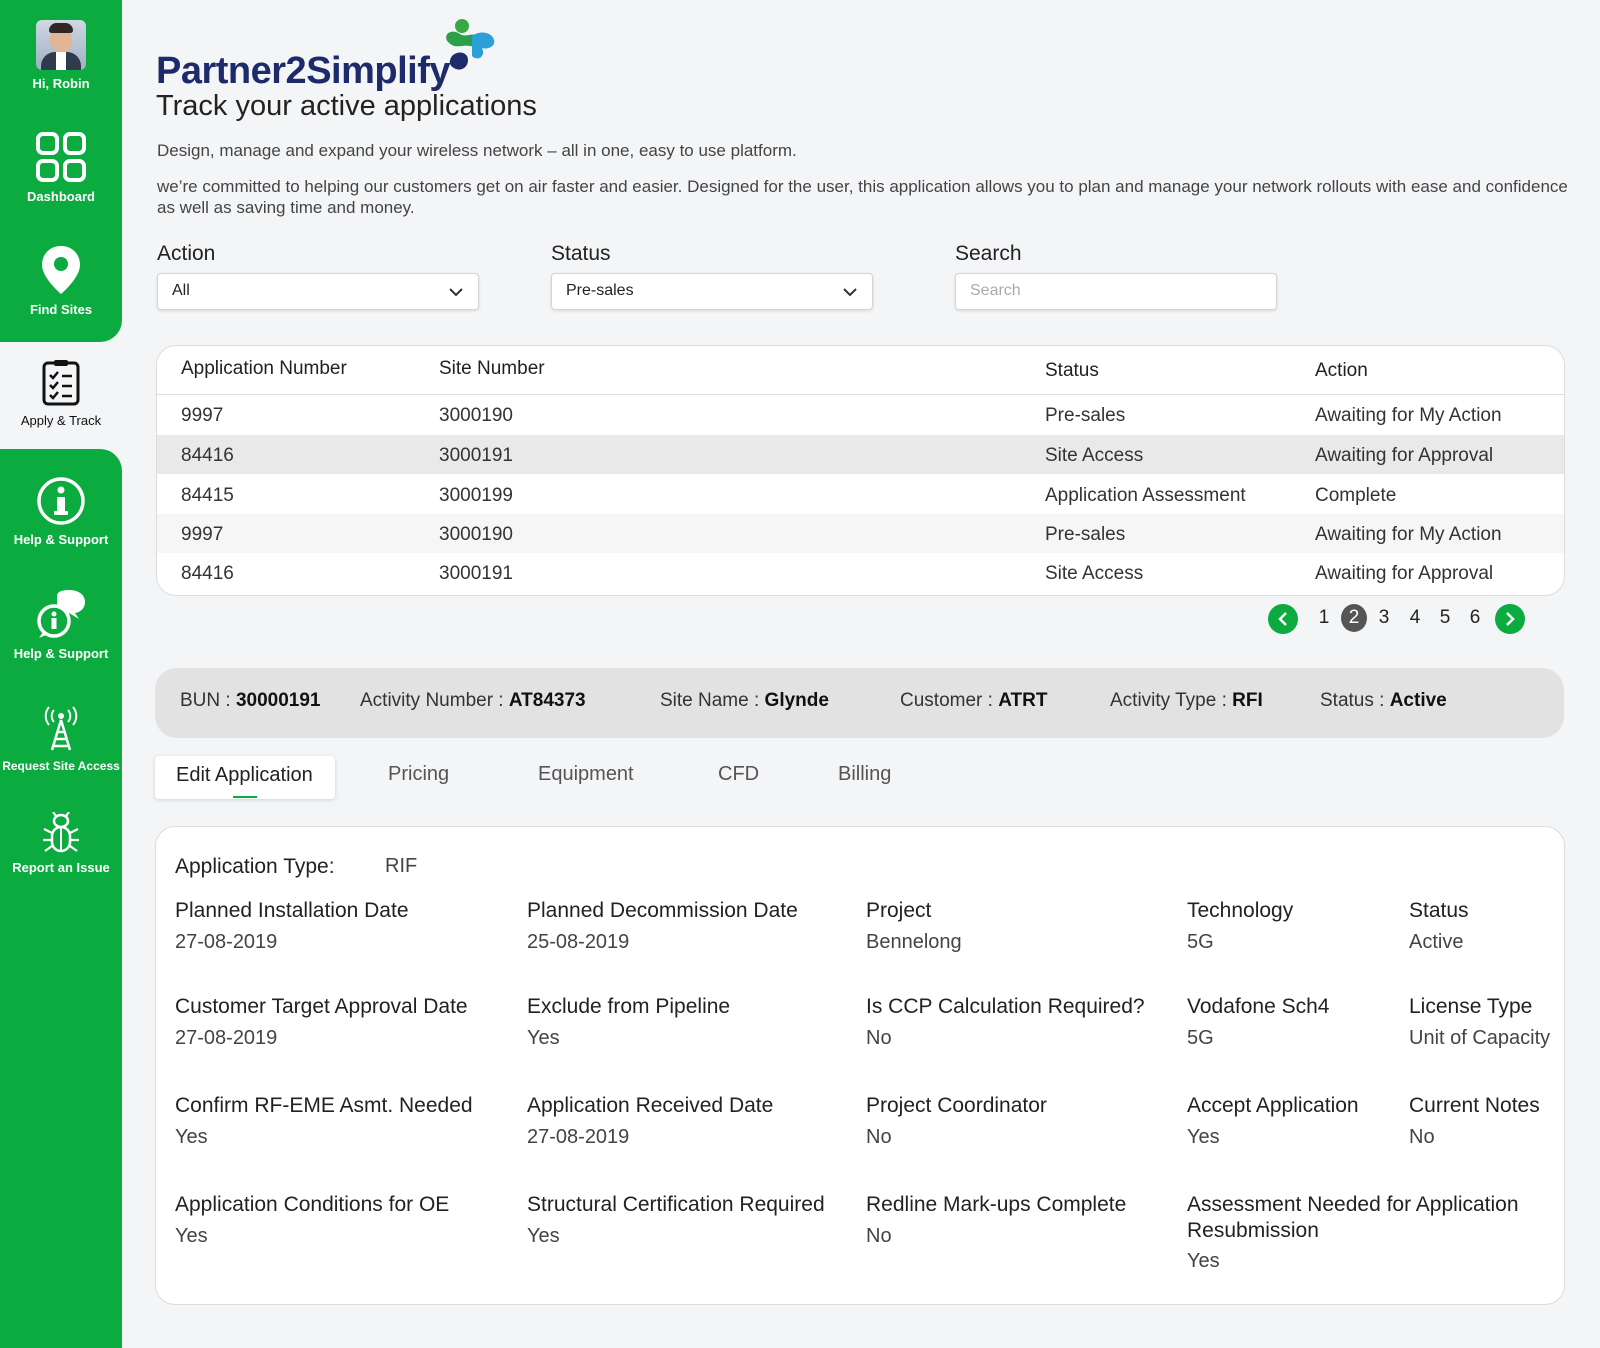 The image size is (1600, 1348). What do you see at coordinates (1445, 618) in the screenshot?
I see `page-5: 5` at bounding box center [1445, 618].